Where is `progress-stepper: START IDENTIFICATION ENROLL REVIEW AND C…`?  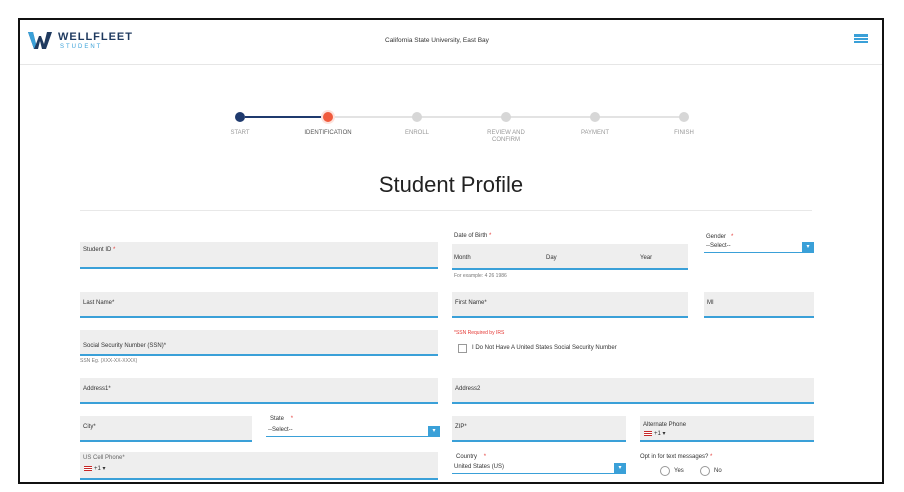
progress-stepper: START IDENTIFICATION ENROLL REVIEW AND C… is located at coordinates (455, 137).